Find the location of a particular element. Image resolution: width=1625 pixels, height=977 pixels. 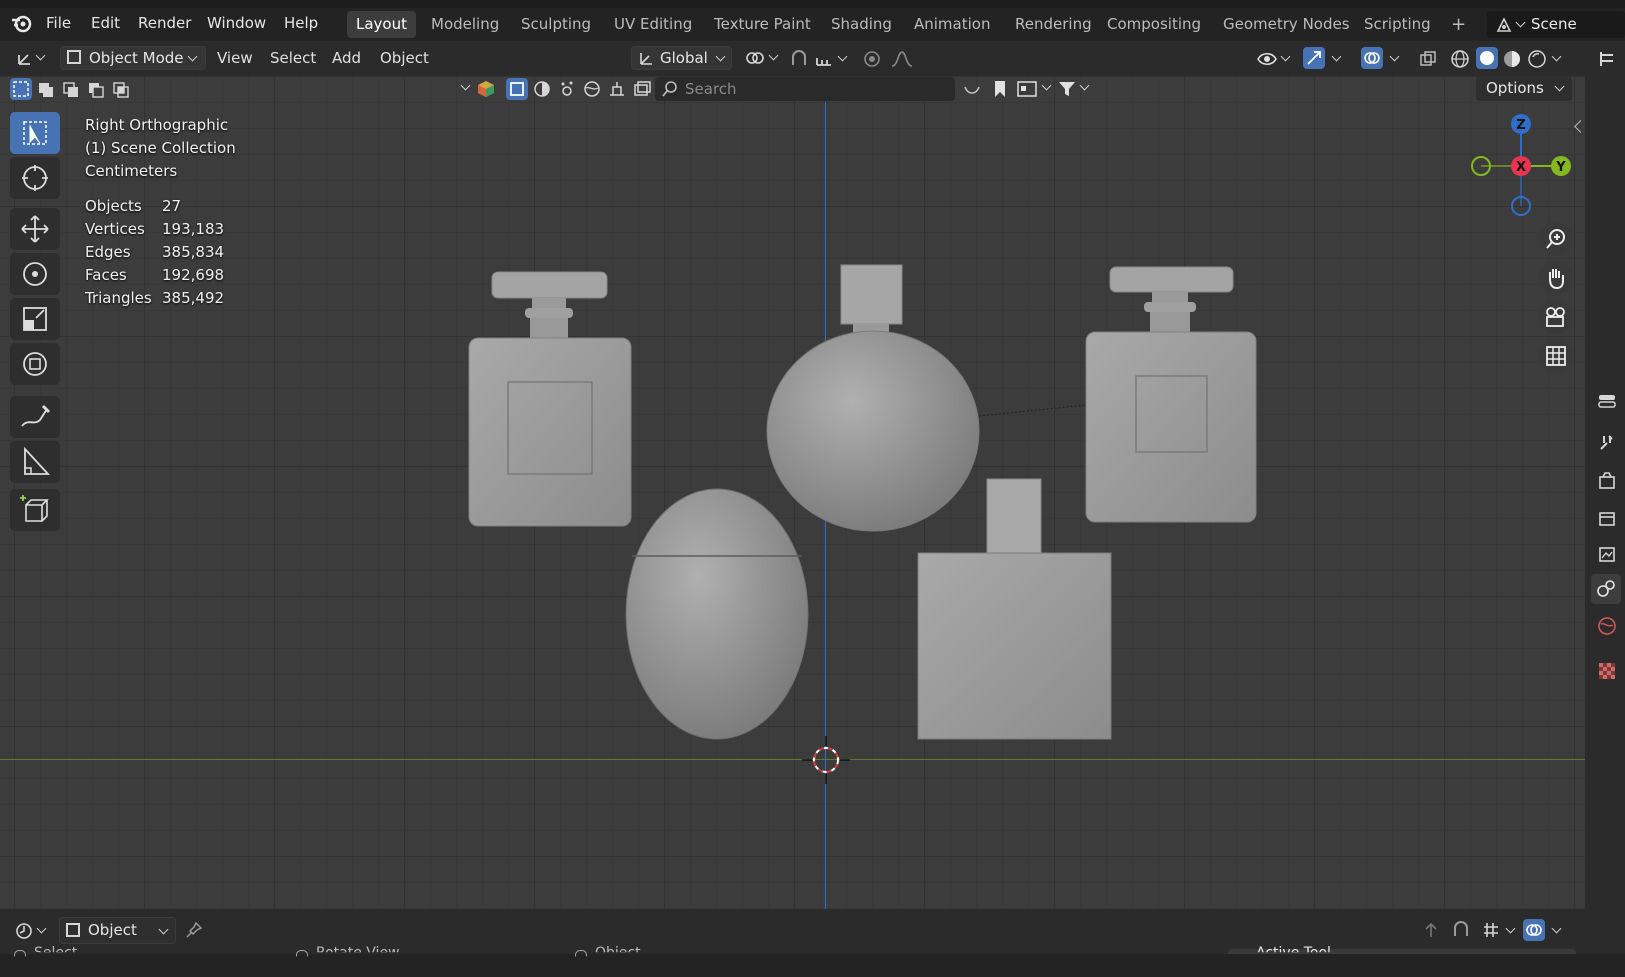

cursor-tool is located at coordinates (35, 178).